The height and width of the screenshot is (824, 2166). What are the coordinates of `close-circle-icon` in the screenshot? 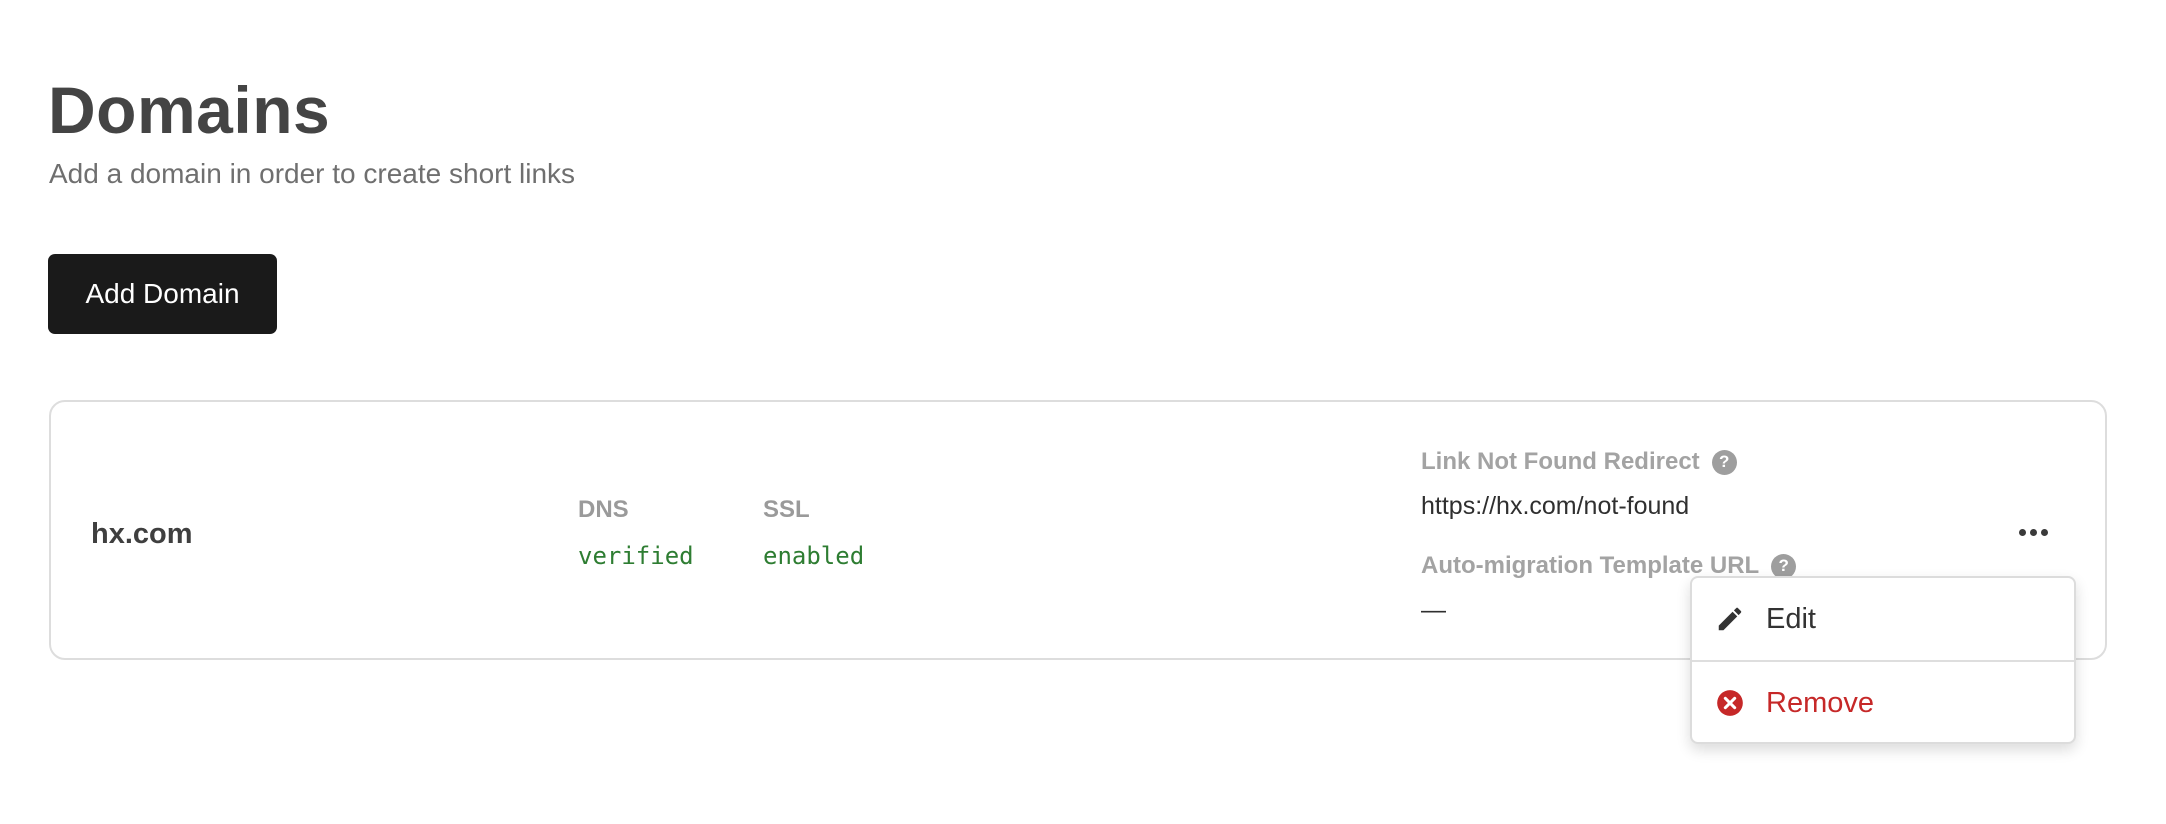 It's located at (1730, 703).